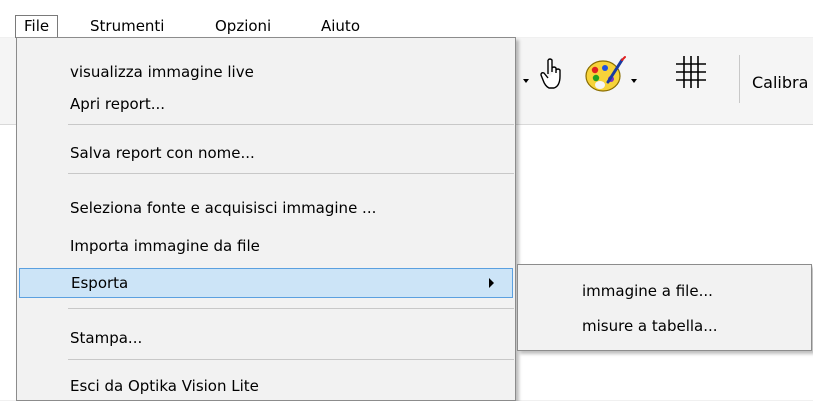  I want to click on menu-item-esporta: Esporta, so click(266, 283).